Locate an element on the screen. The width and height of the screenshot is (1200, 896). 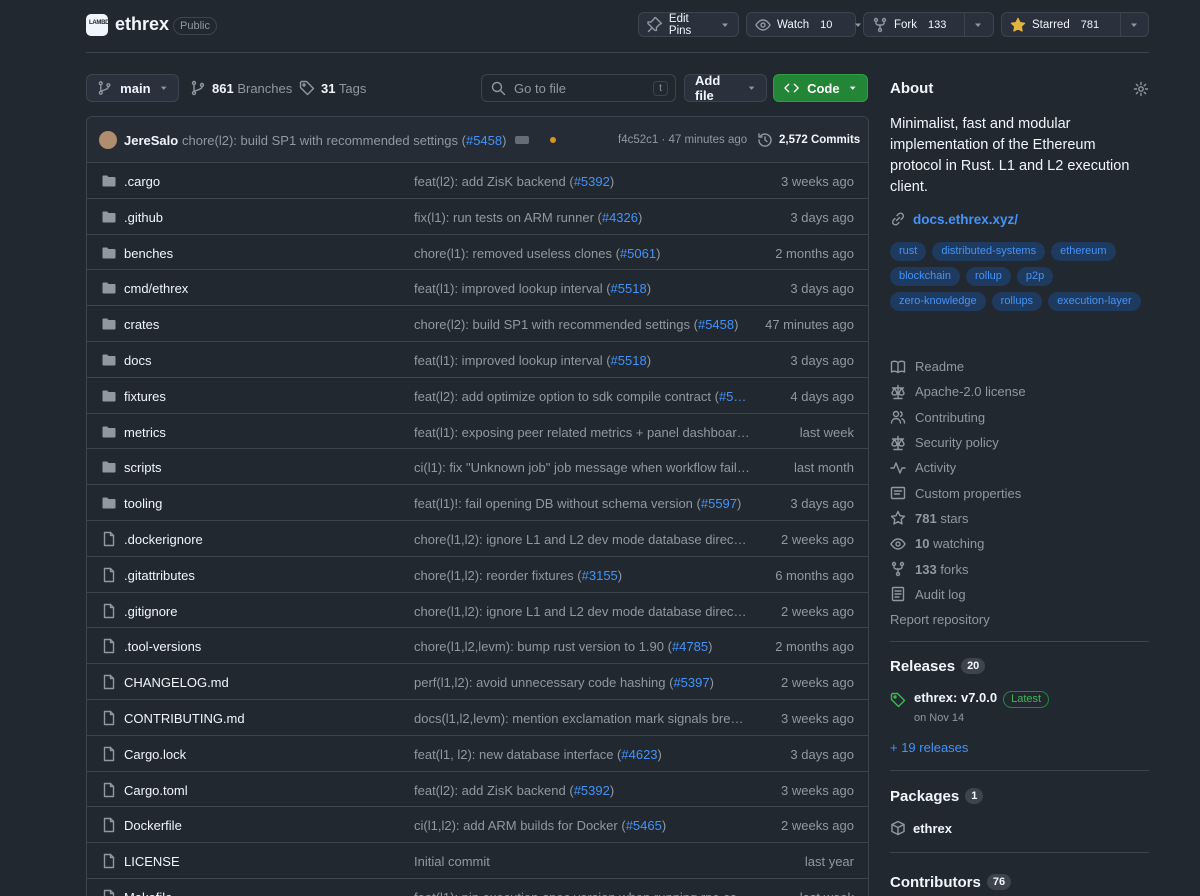
meta-item-audit-log: Audit log is located at coordinates (1019, 594).